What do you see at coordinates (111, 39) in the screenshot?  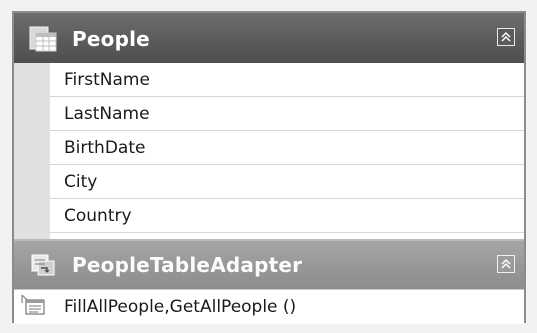 I see `datatable-title: People` at bounding box center [111, 39].